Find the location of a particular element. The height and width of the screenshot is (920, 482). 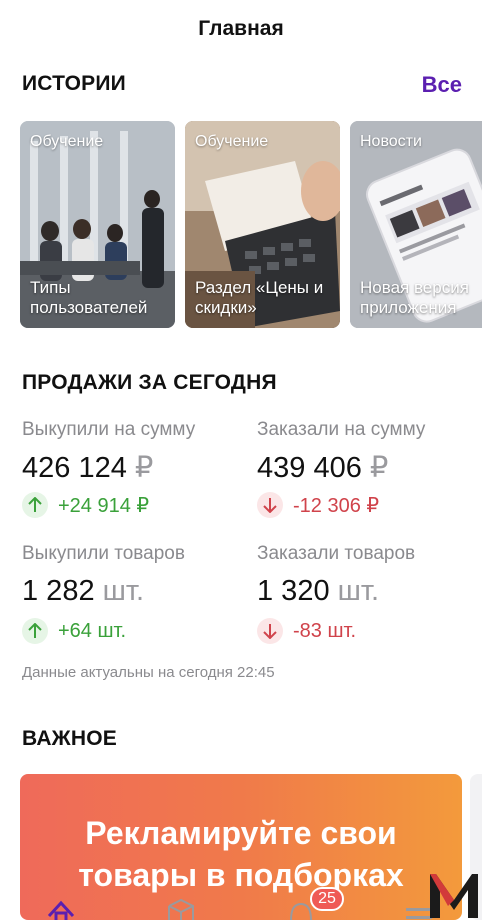

ordered-count-delta: -83 шт. is located at coordinates (306, 631).